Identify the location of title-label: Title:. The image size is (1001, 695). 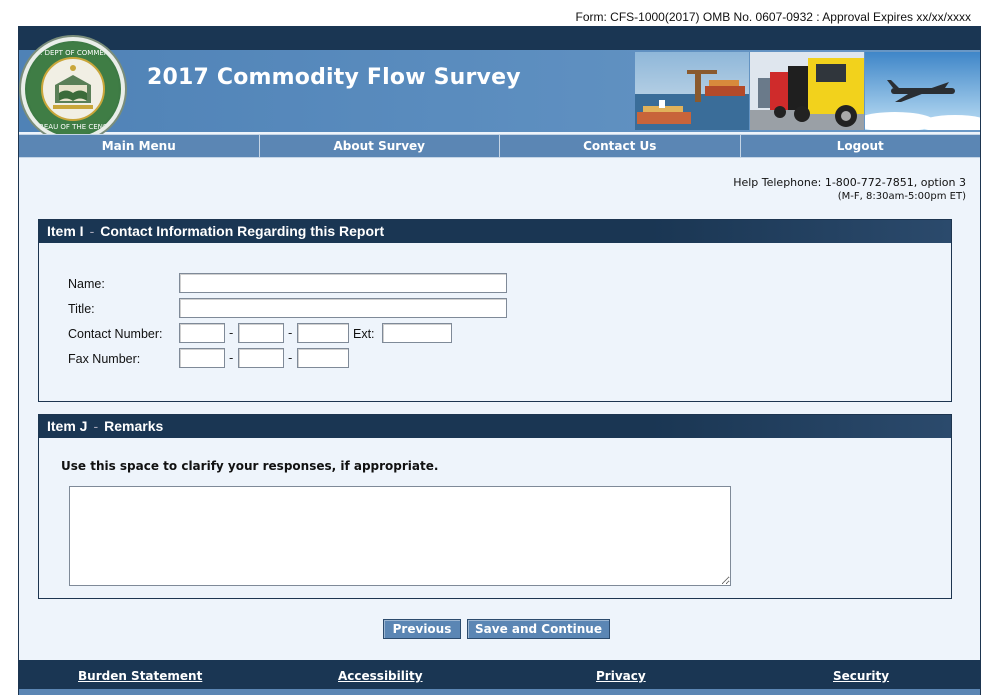
(81, 309).